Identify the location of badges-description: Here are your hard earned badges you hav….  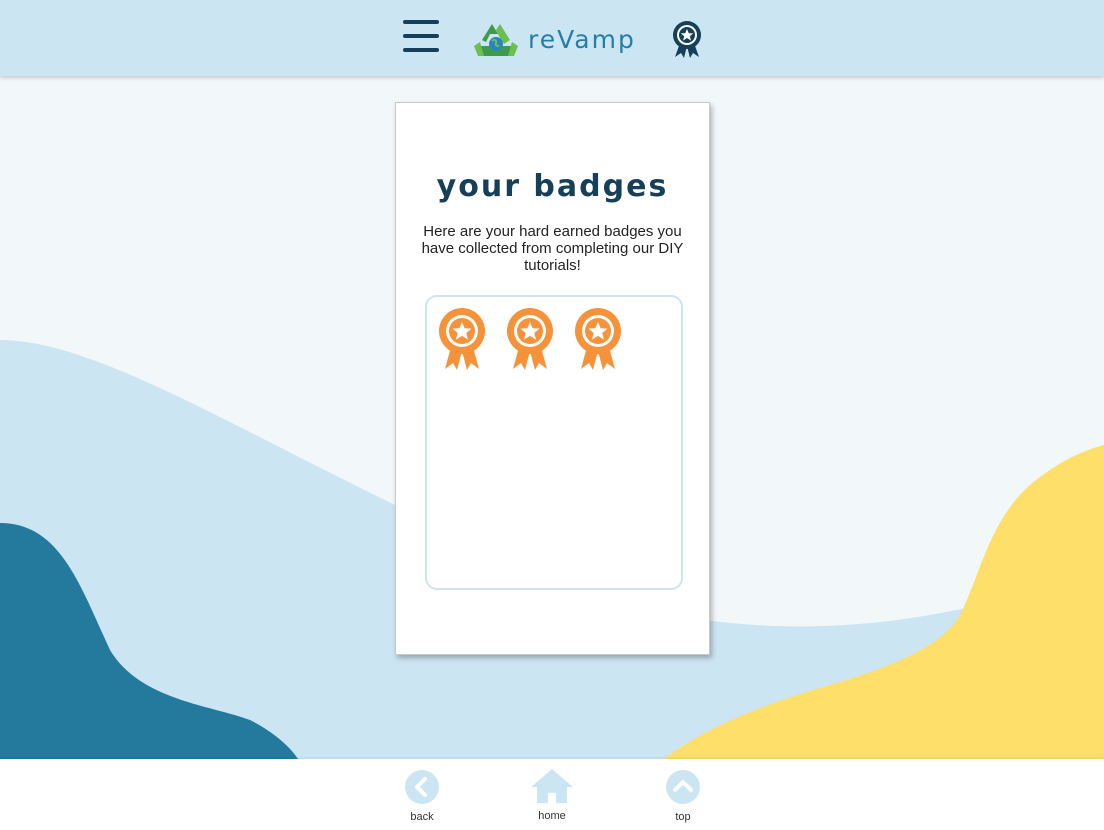
(552, 248).